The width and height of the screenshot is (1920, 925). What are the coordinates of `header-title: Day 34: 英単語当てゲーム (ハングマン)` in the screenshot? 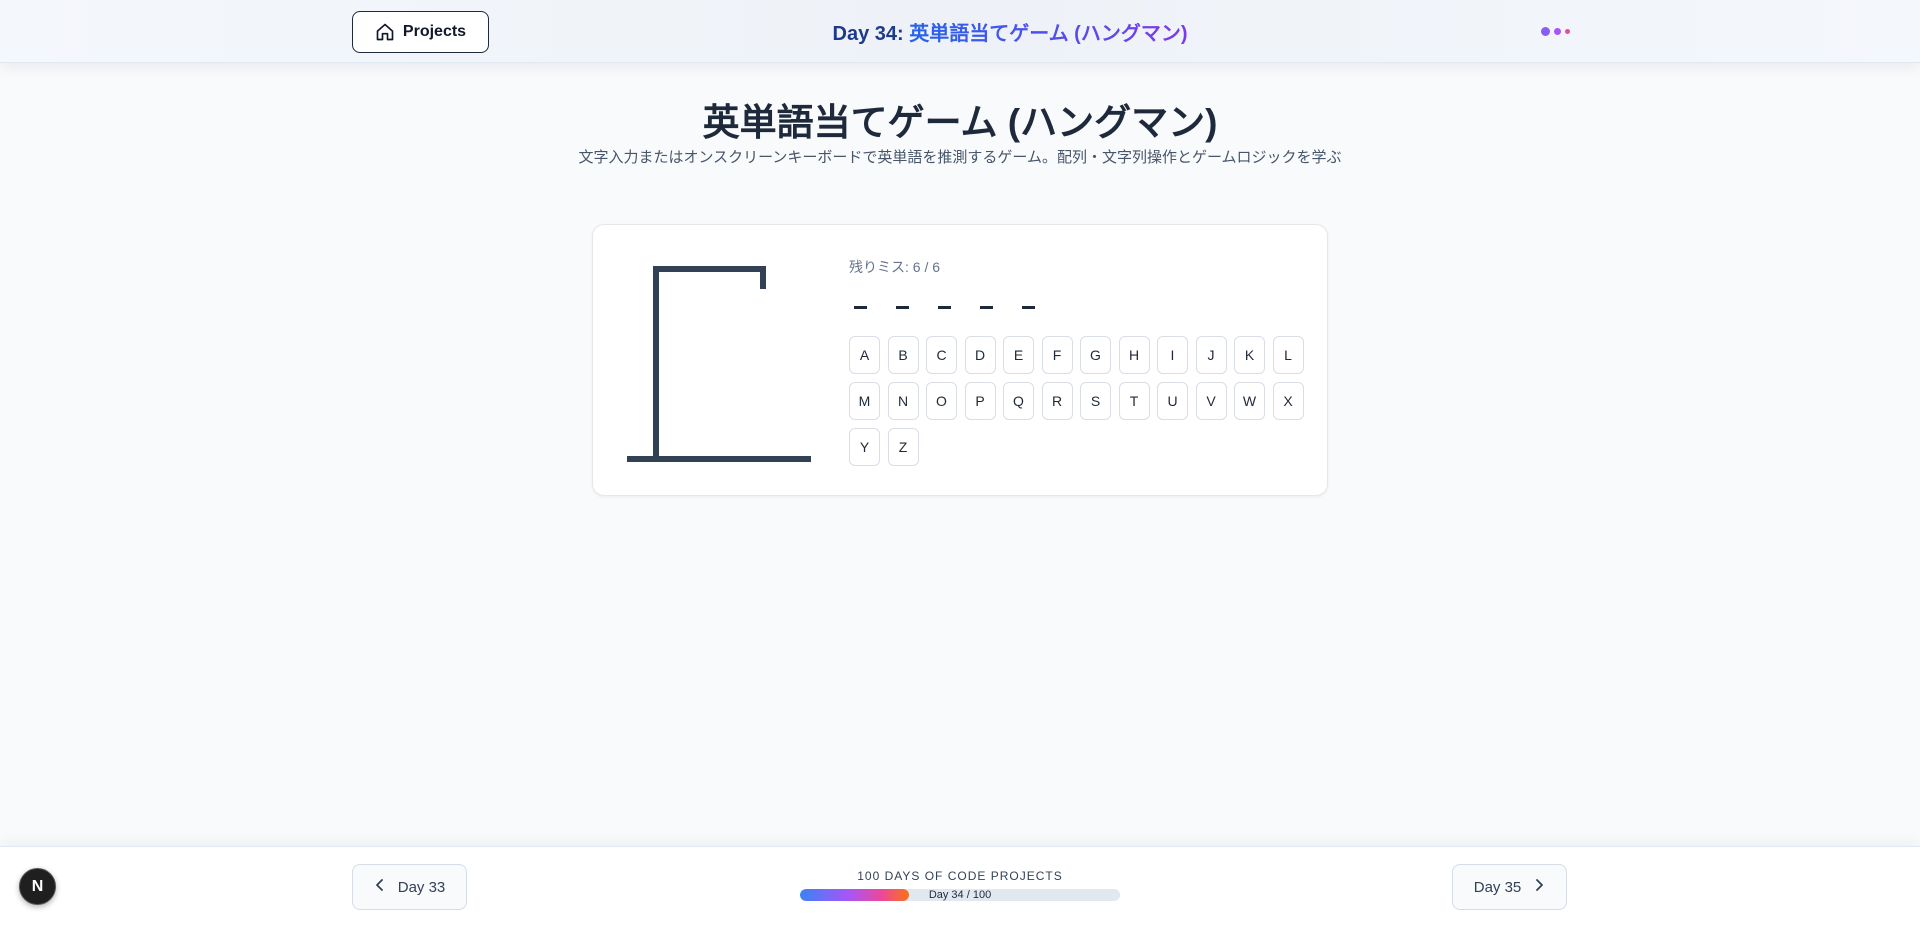 It's located at (1010, 31).